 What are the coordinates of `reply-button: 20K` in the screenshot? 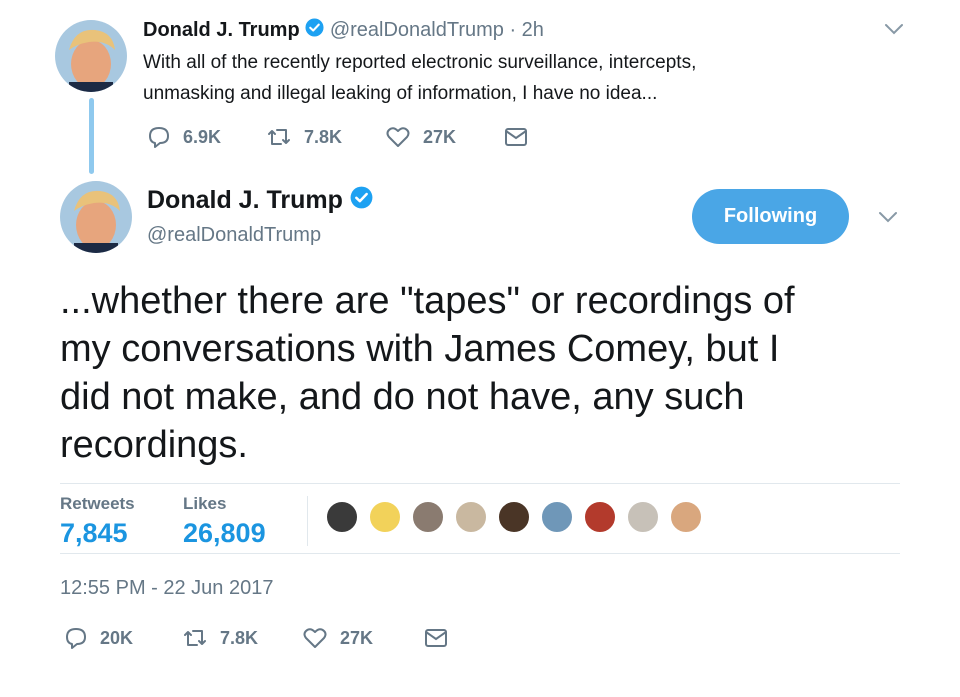 It's located at (123, 638).